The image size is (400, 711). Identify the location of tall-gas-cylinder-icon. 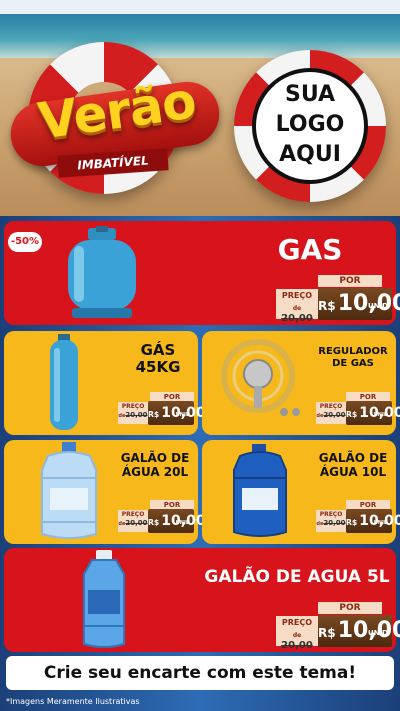
(64, 382).